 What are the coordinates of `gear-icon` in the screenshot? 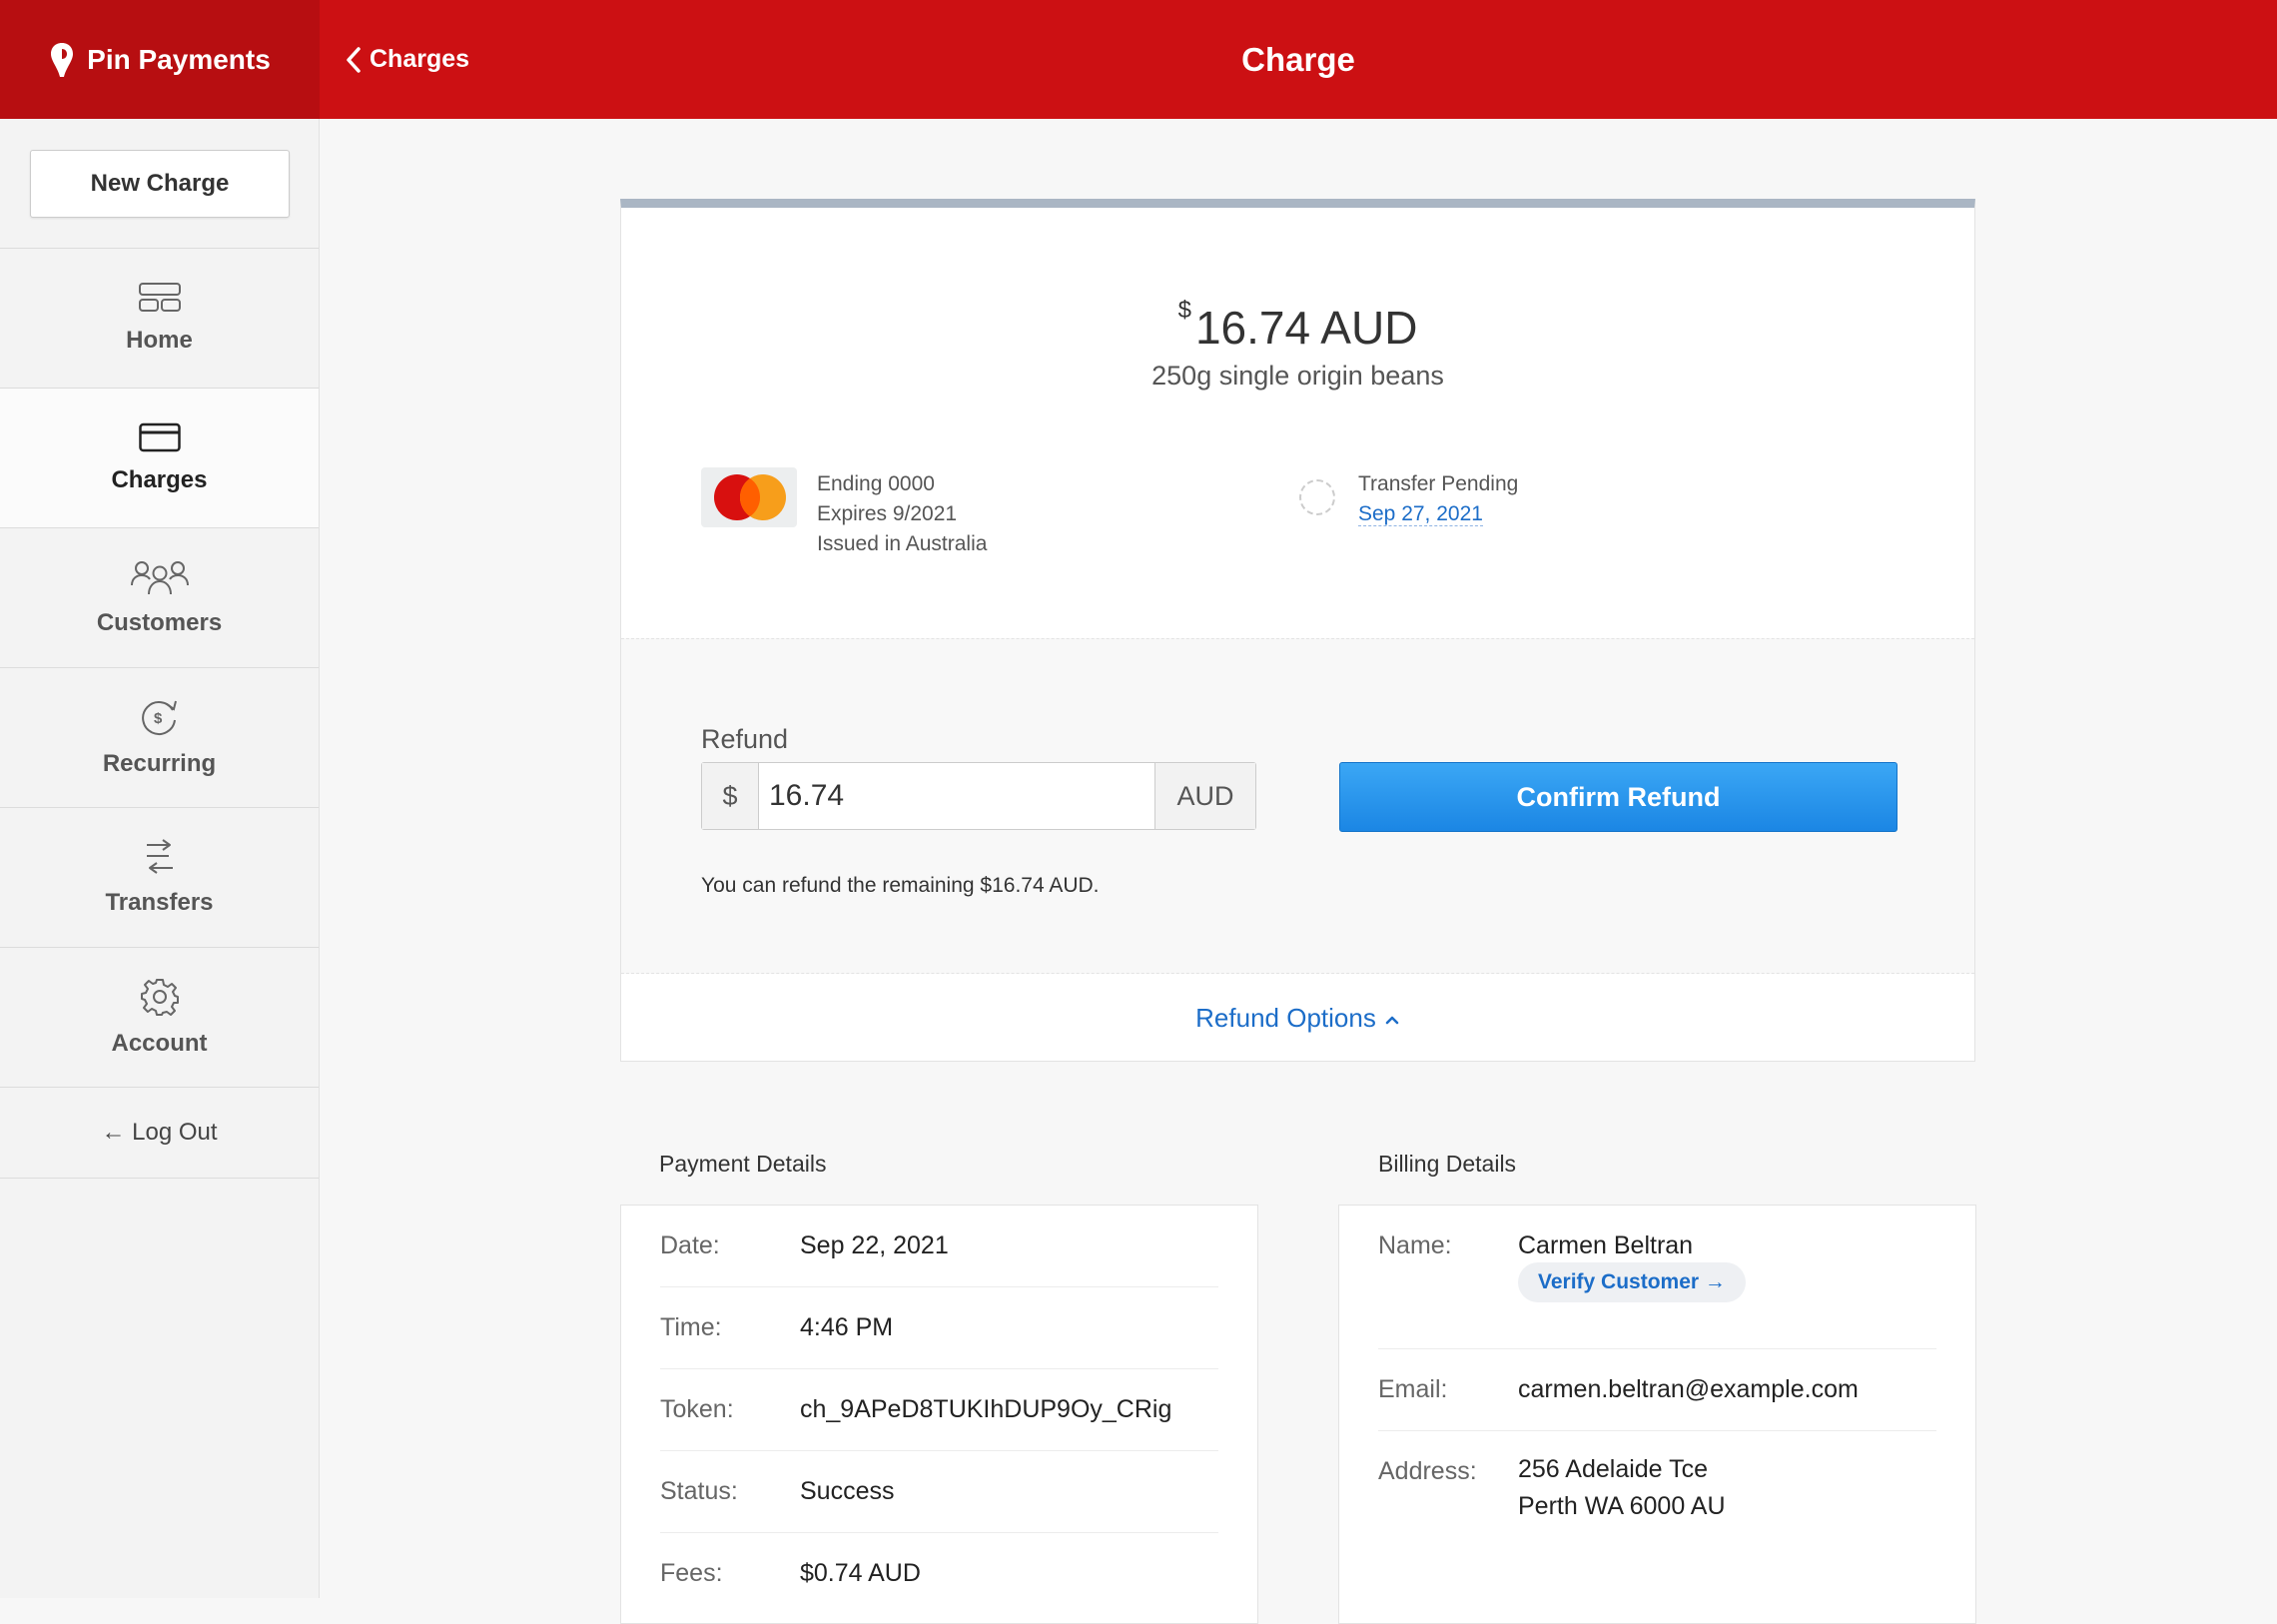 It's located at (160, 997).